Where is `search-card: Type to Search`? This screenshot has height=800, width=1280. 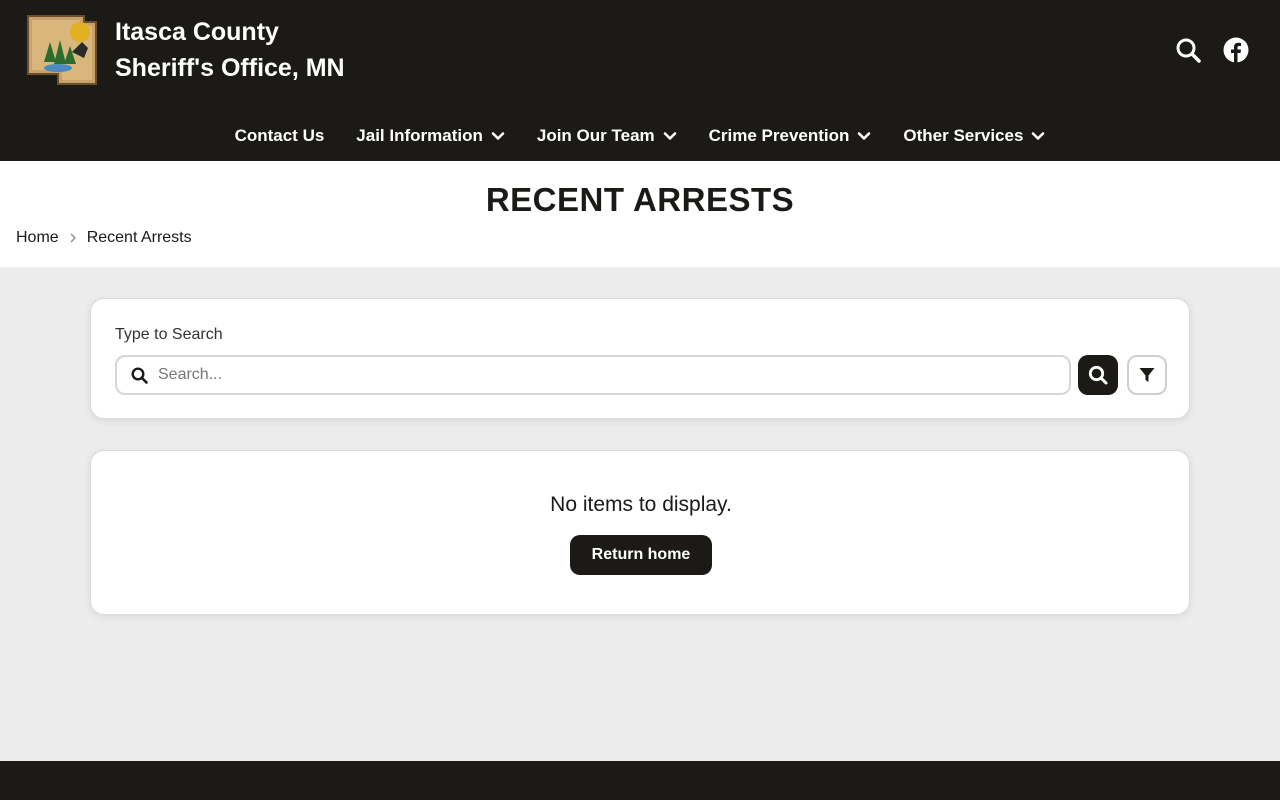 search-card: Type to Search is located at coordinates (640, 358).